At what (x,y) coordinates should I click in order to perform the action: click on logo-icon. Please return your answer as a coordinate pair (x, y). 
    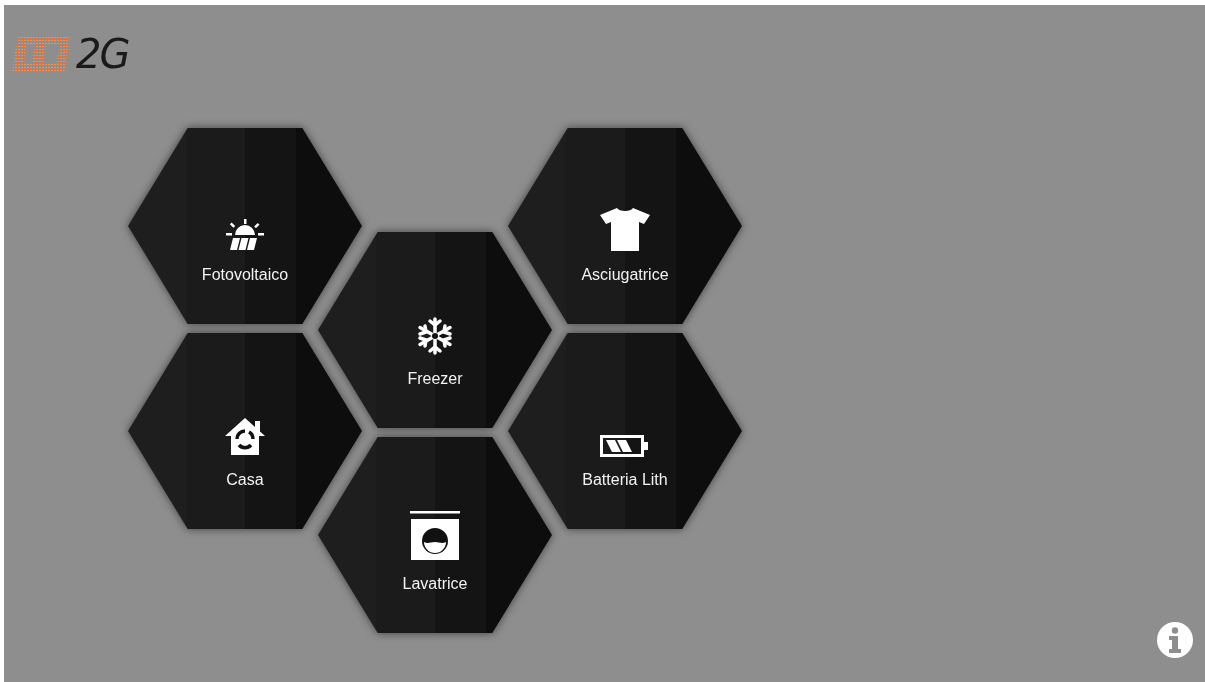
    Looking at the image, I should click on (42, 54).